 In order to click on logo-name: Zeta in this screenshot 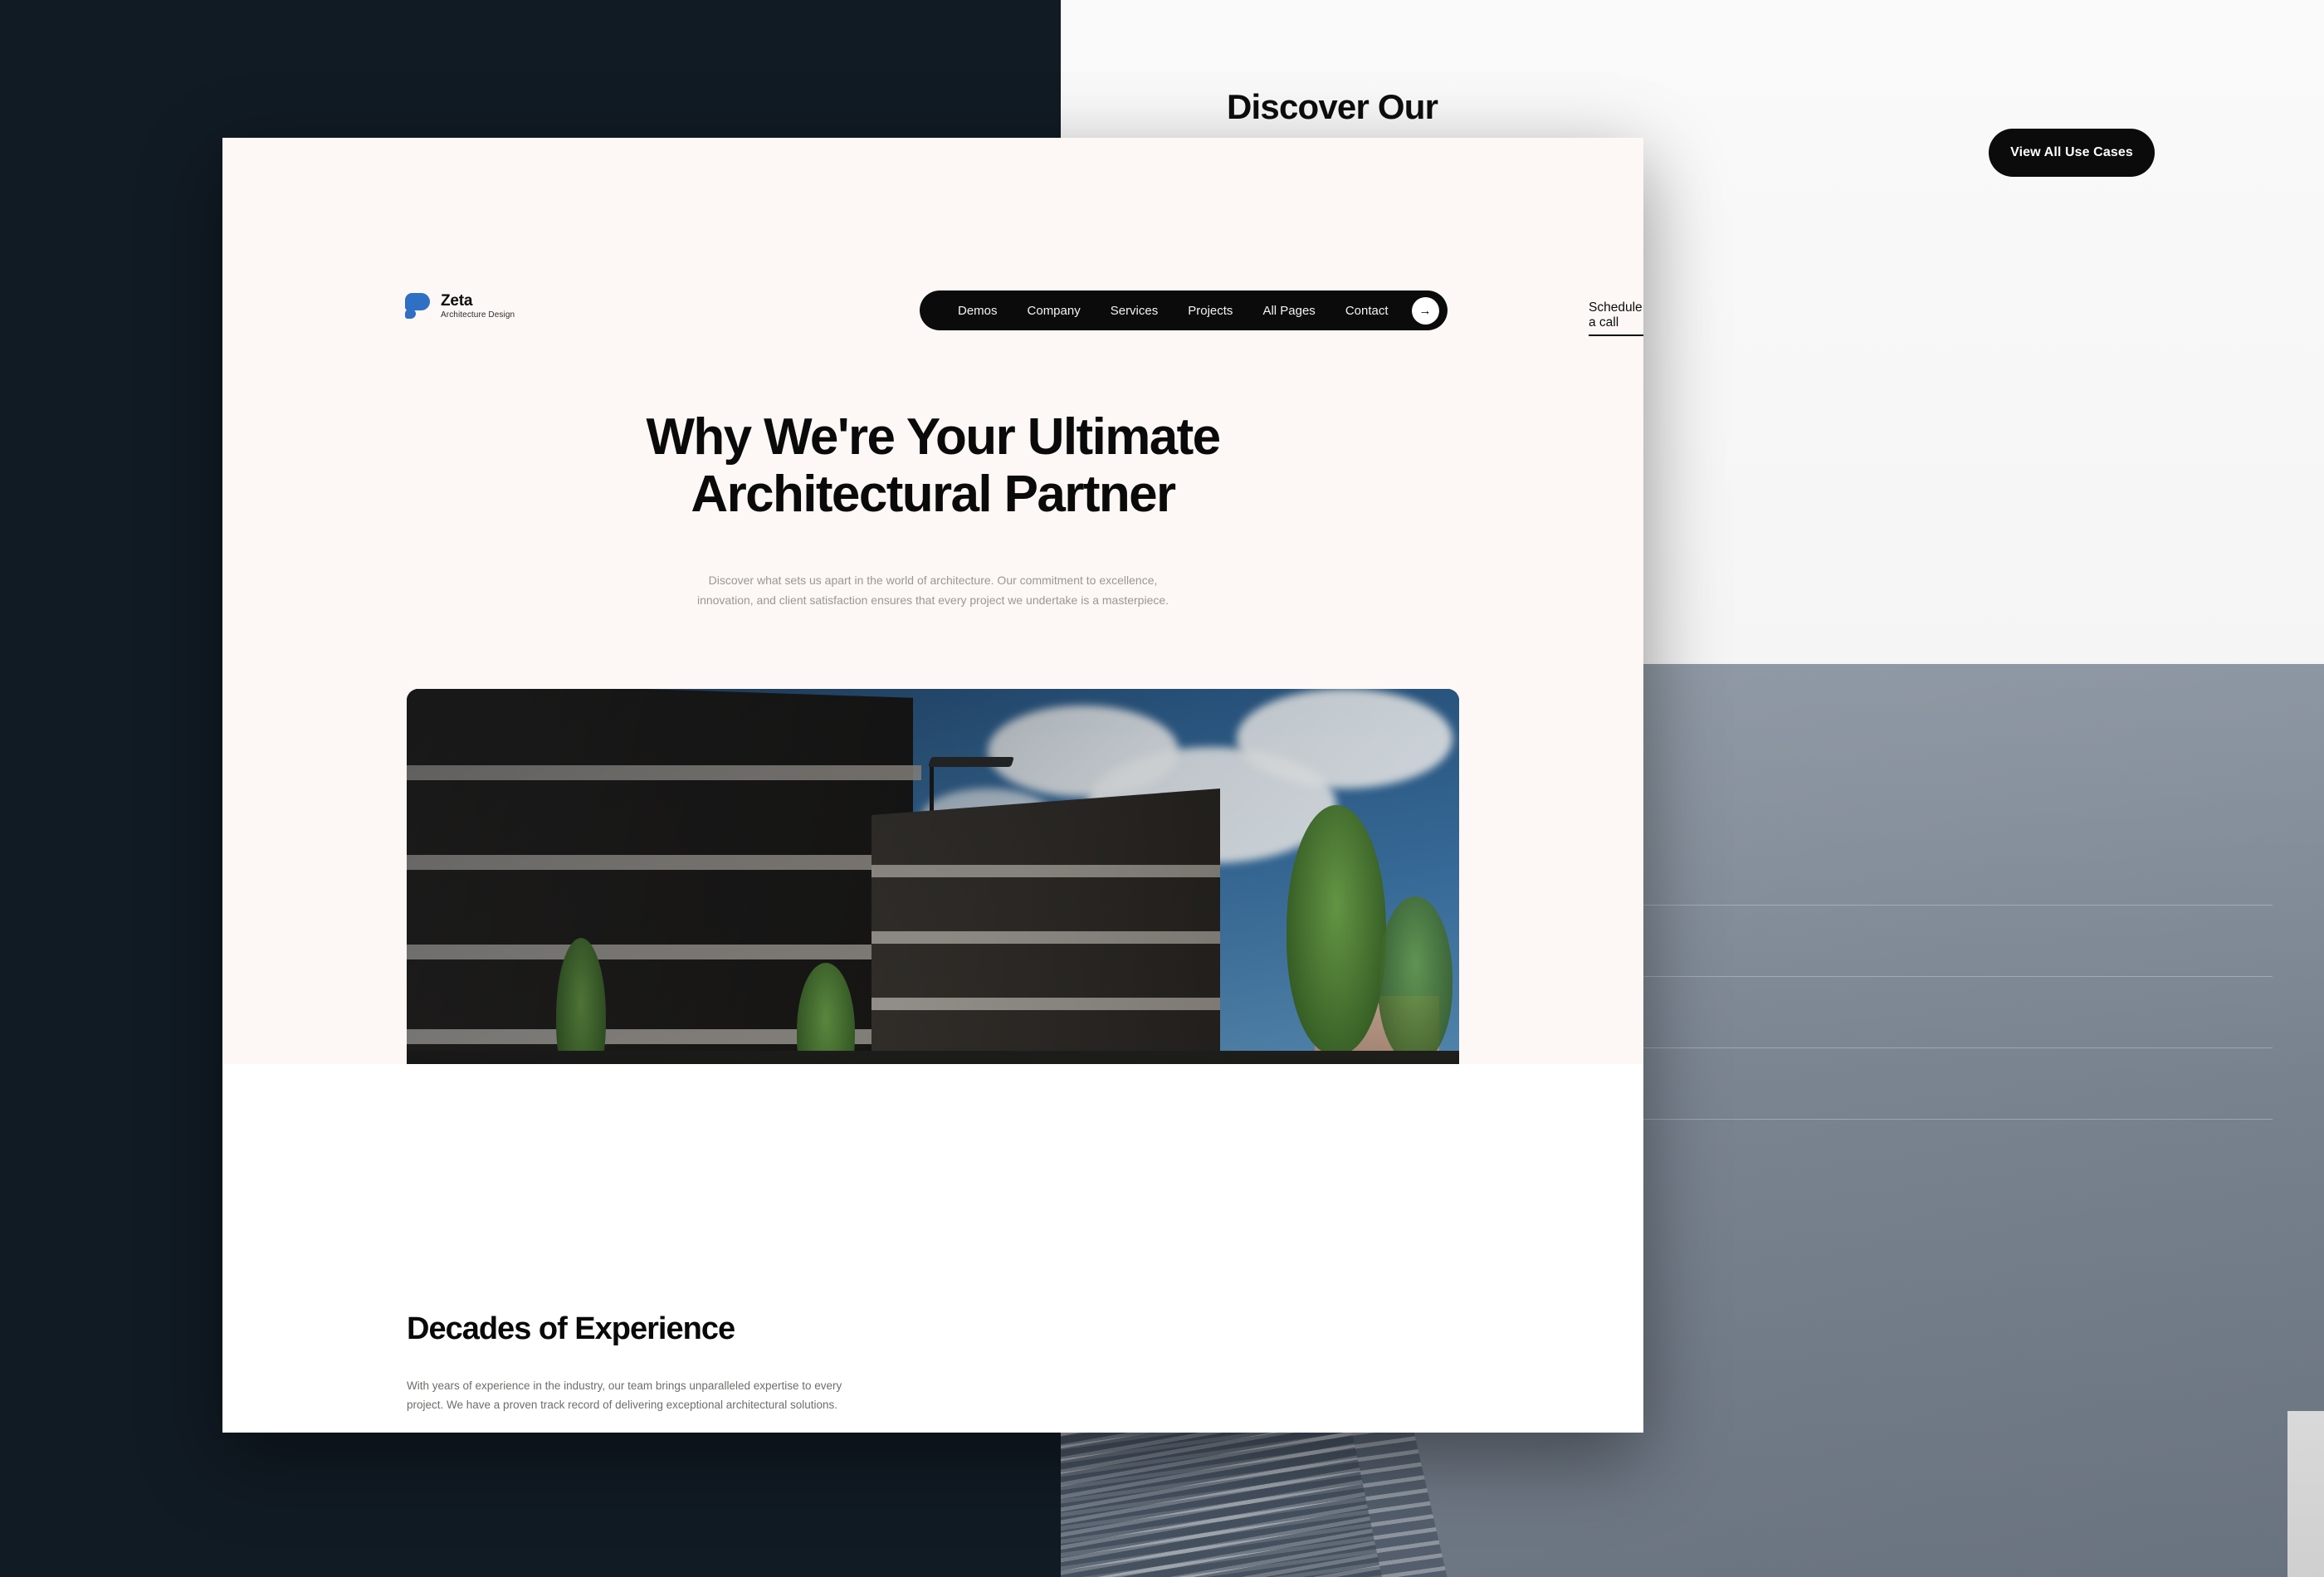, I will do `click(457, 300)`.